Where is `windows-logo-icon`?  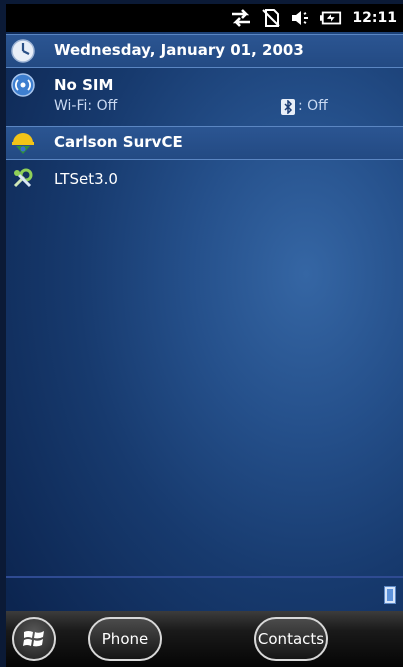 windows-logo-icon is located at coordinates (33, 639).